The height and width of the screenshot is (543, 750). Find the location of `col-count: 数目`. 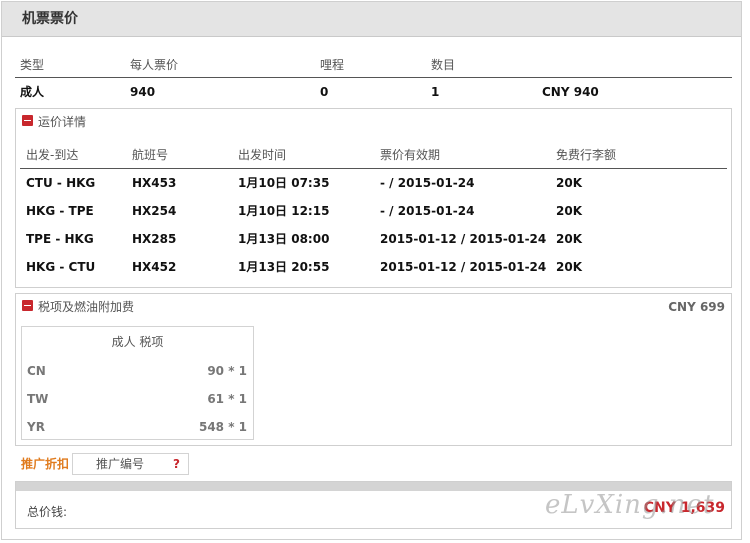

col-count: 数目 is located at coordinates (443, 65).